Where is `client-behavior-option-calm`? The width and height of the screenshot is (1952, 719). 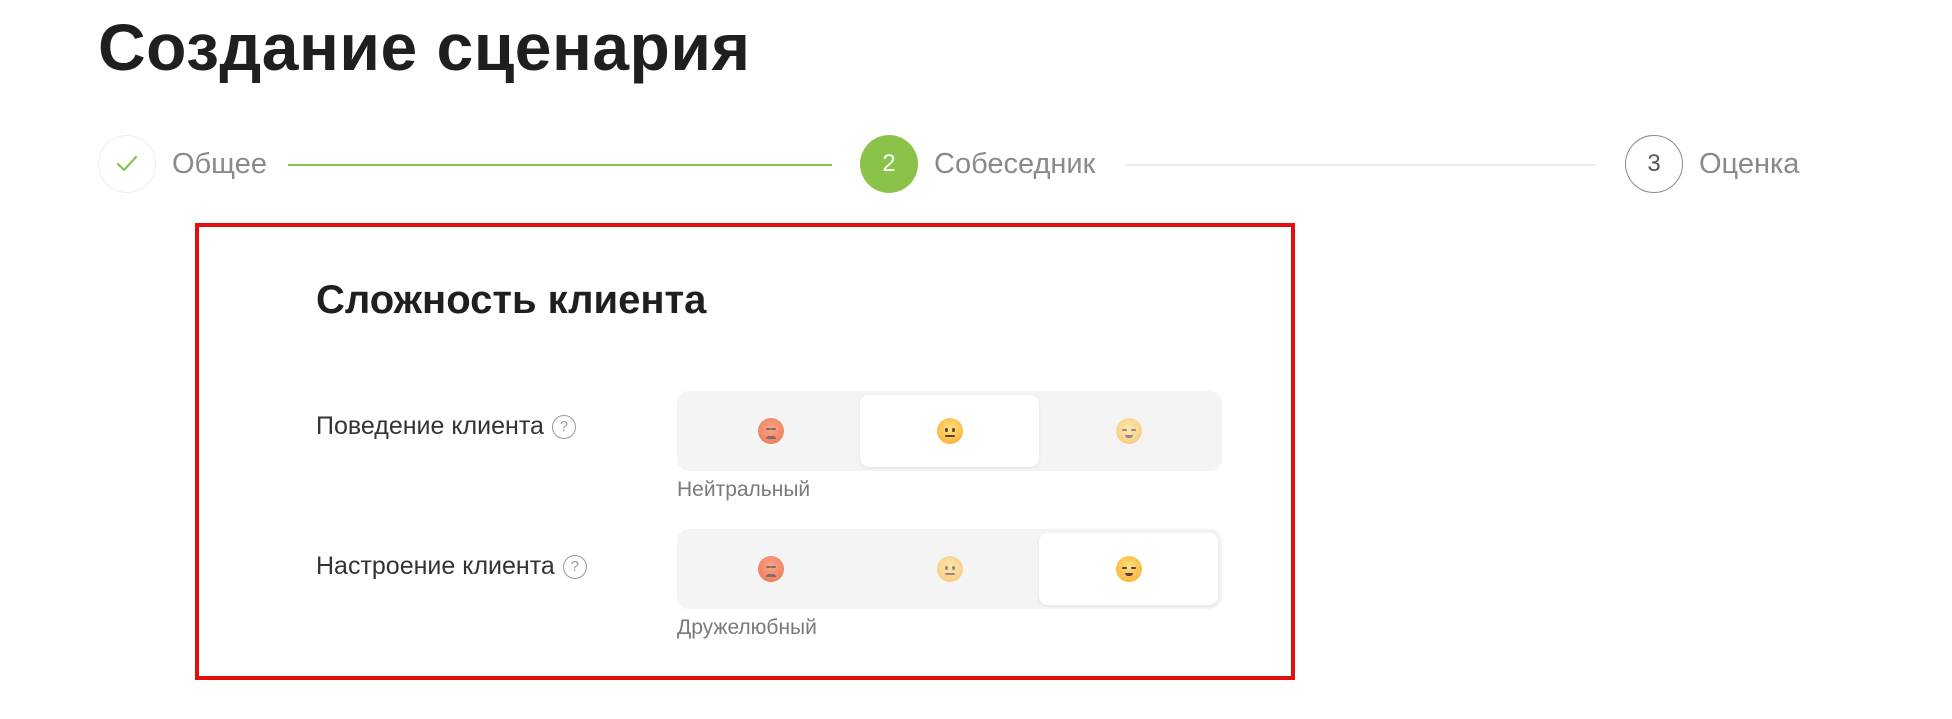
client-behavior-option-calm is located at coordinates (1128, 431).